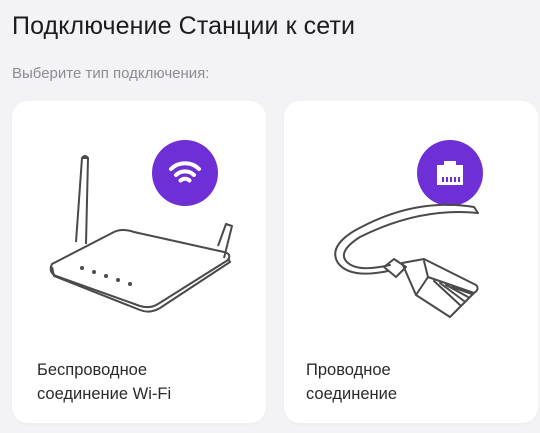  I want to click on router-illustration, so click(141, 234).